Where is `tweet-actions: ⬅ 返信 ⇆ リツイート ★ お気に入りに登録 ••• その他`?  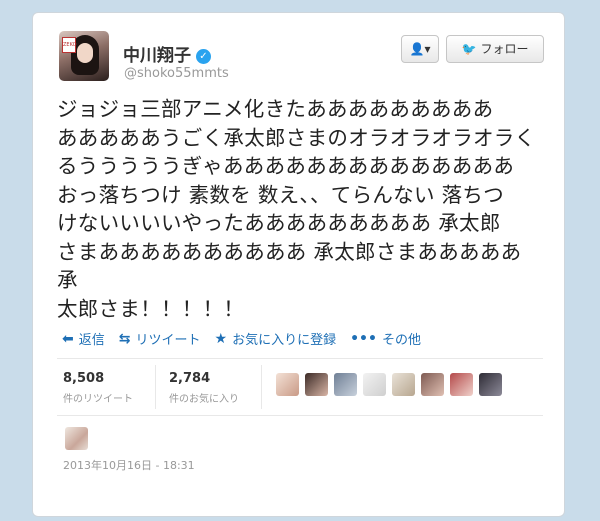 tweet-actions: ⬅ 返信 ⇆ リツイート ★ お気に入りに登録 ••• その他 is located at coordinates (241, 339).